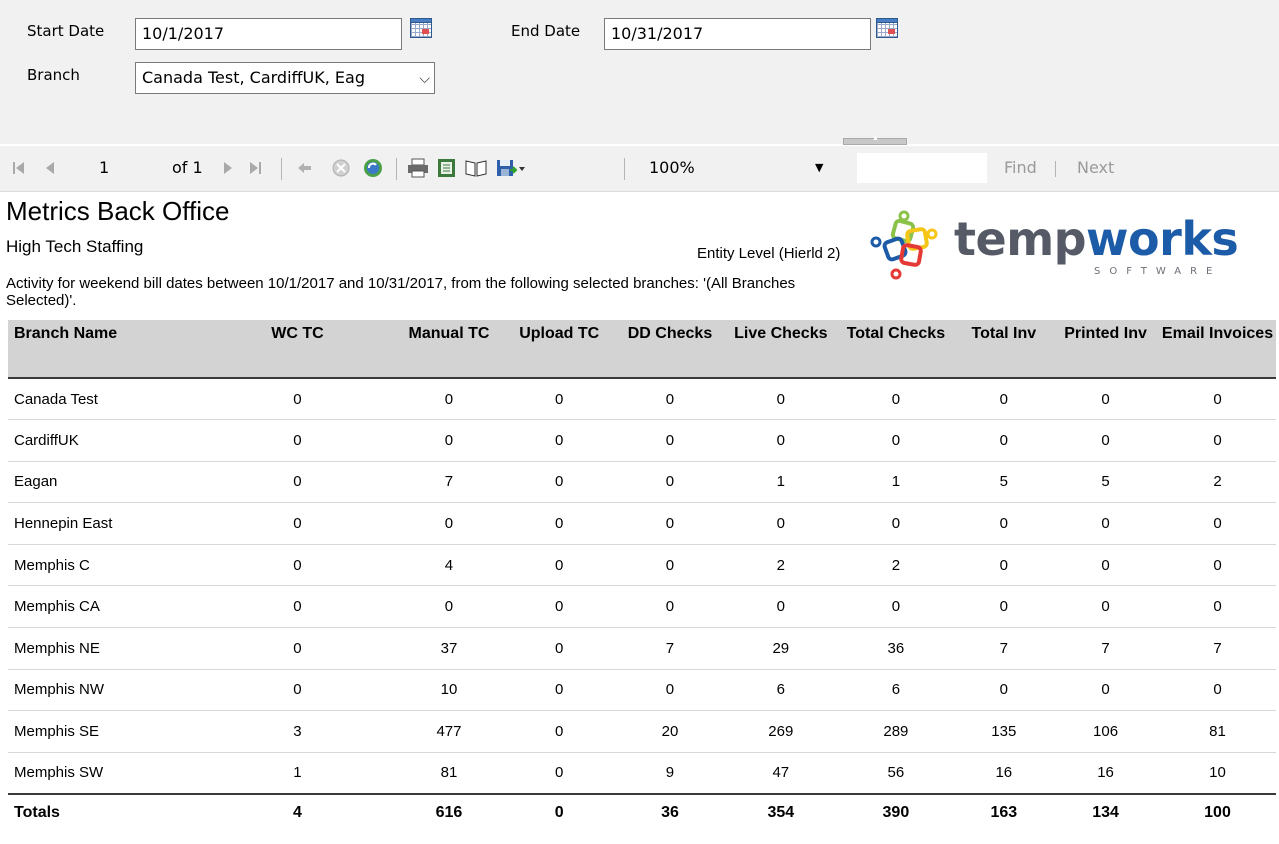  I want to click on branch-select: Canada Test, CardiffUK, Eag ⌵, so click(285, 78).